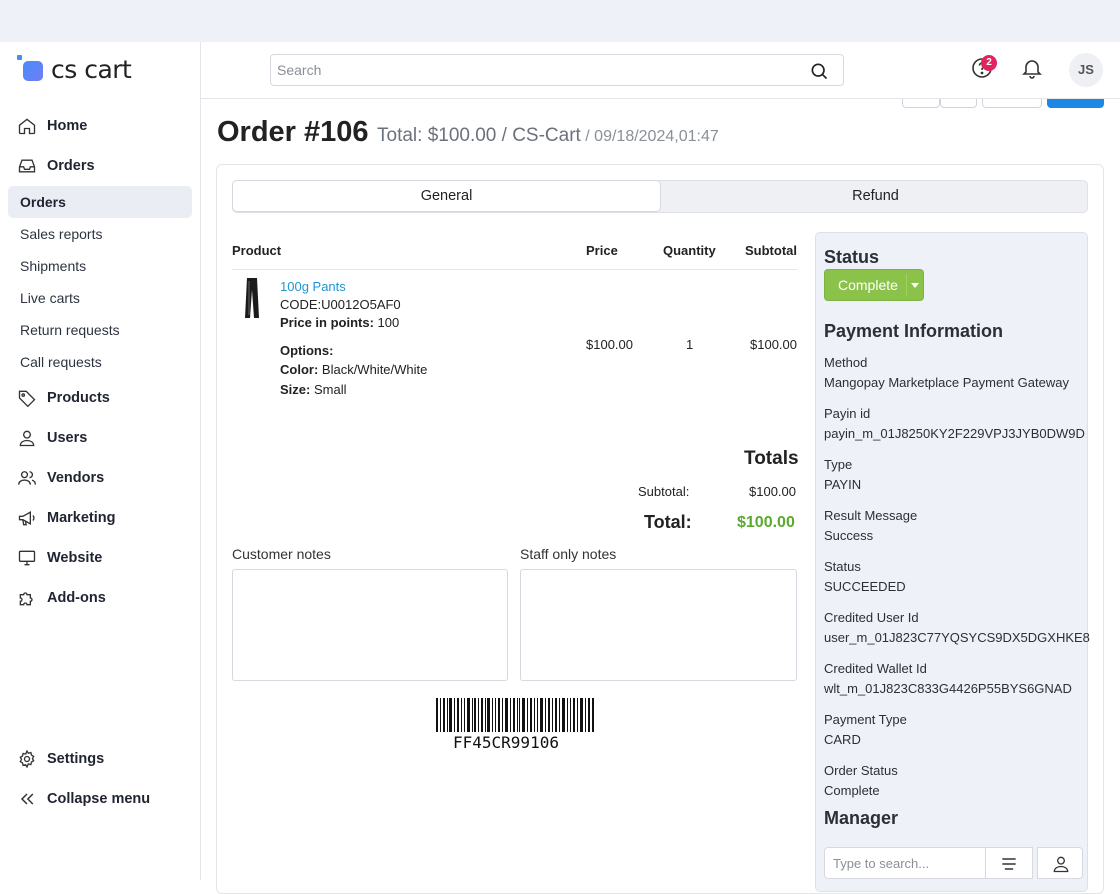 The image size is (1120, 894). What do you see at coordinates (100, 266) in the screenshot?
I see `sidebar-subitem-shipments: Shipments` at bounding box center [100, 266].